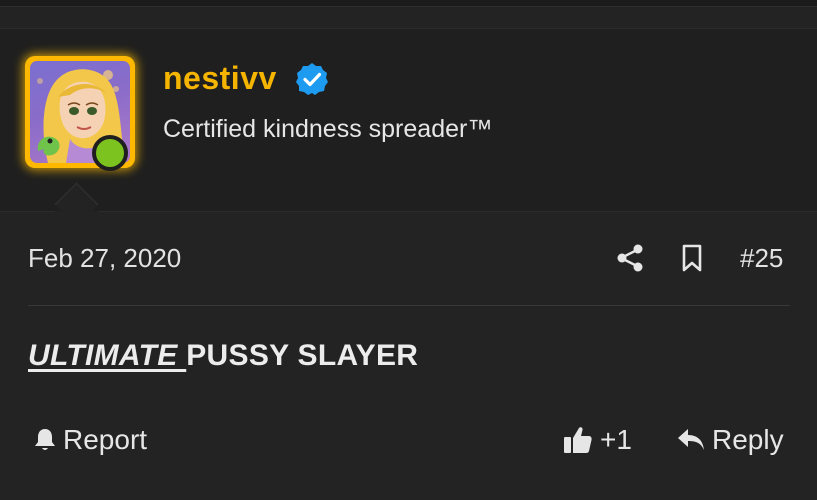  Describe the element at coordinates (409, 305) in the screenshot. I see `divider` at that location.